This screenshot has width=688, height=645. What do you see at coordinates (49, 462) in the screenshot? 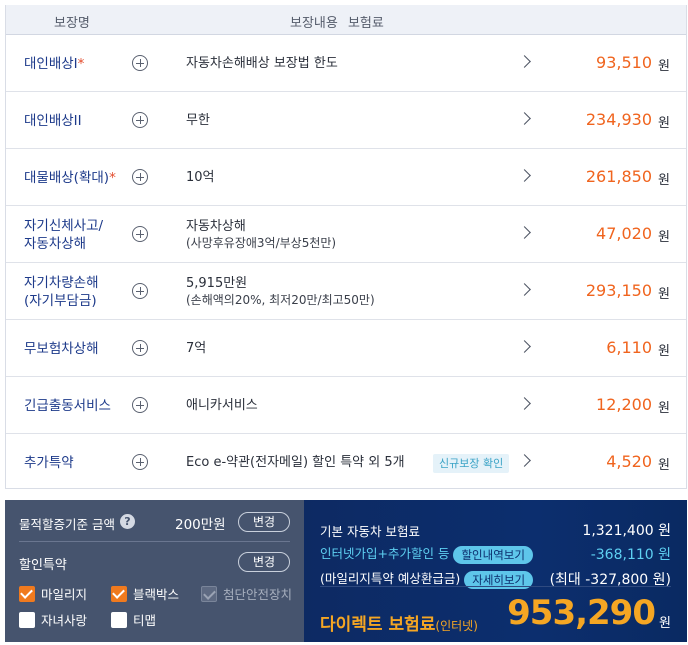
I see `coverage-name: 추가특약` at bounding box center [49, 462].